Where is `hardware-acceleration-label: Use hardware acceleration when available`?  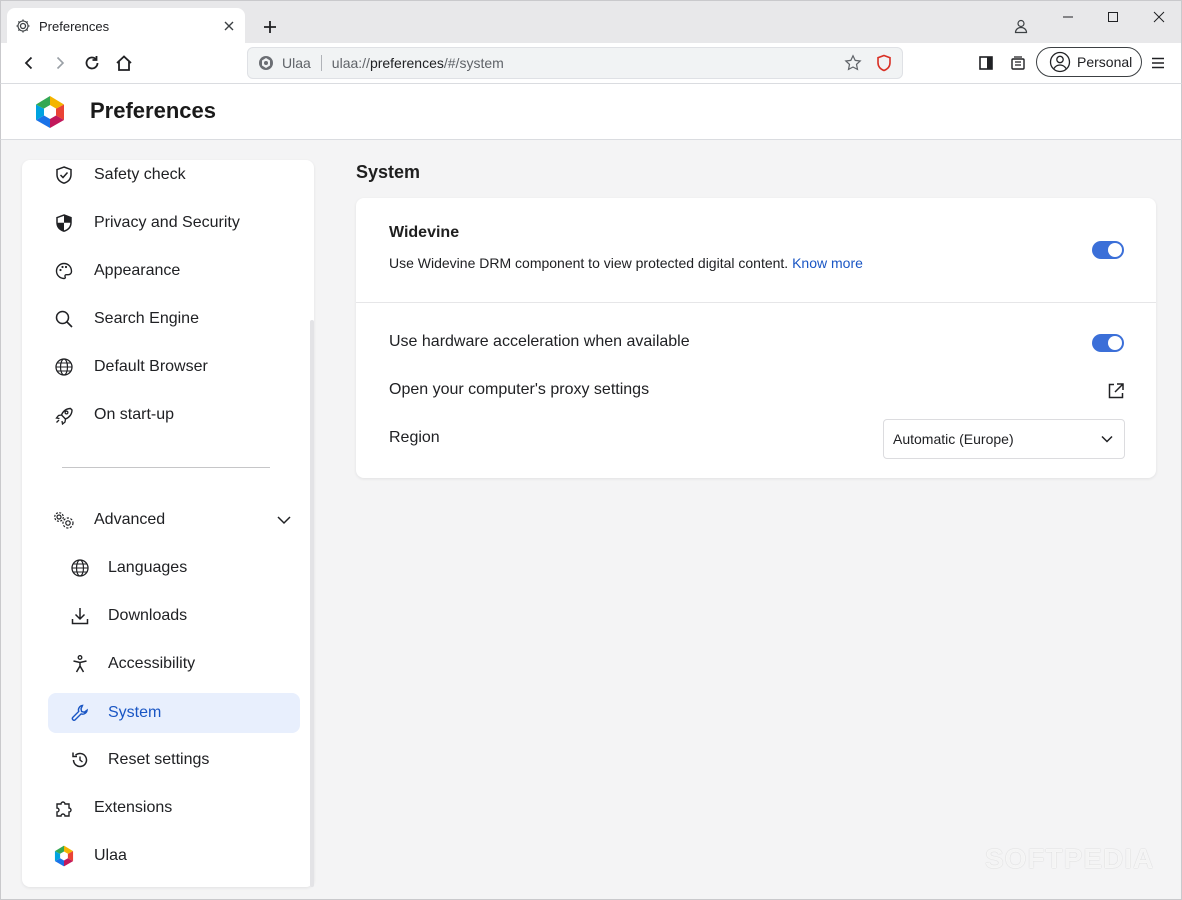 hardware-acceleration-label: Use hardware acceleration when available is located at coordinates (539, 341).